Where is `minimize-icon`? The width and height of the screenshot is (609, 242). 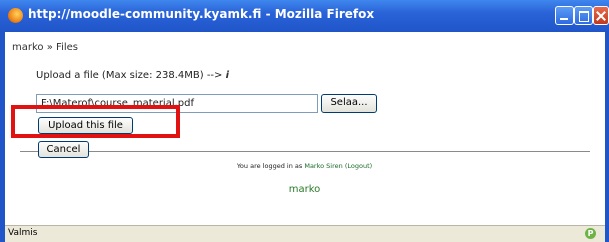 minimize-icon is located at coordinates (564, 15).